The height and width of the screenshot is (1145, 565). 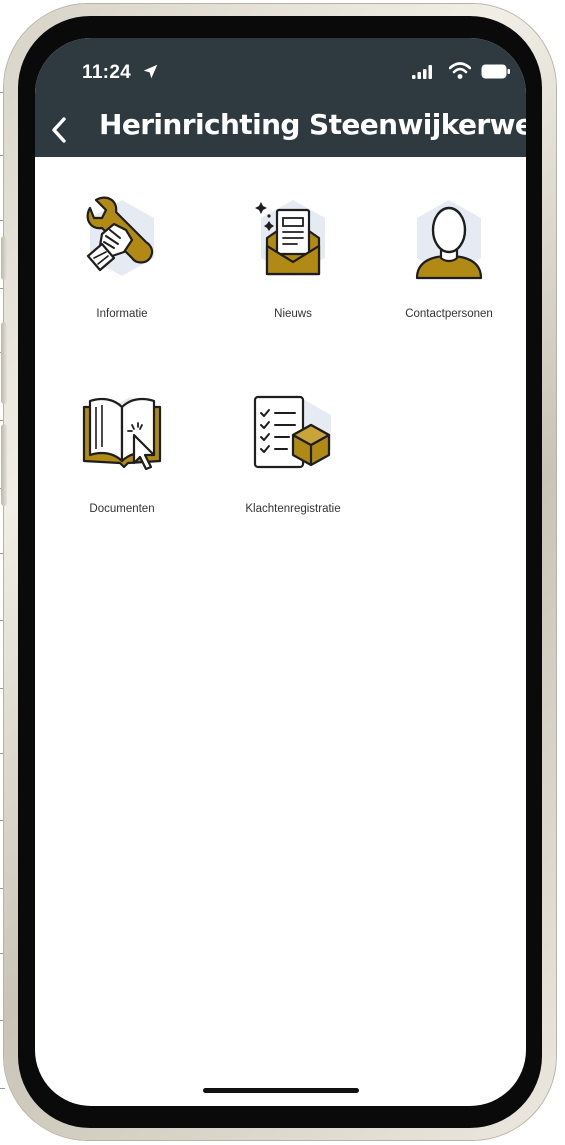 What do you see at coordinates (122, 434) in the screenshot?
I see `open-book-cursor-icon` at bounding box center [122, 434].